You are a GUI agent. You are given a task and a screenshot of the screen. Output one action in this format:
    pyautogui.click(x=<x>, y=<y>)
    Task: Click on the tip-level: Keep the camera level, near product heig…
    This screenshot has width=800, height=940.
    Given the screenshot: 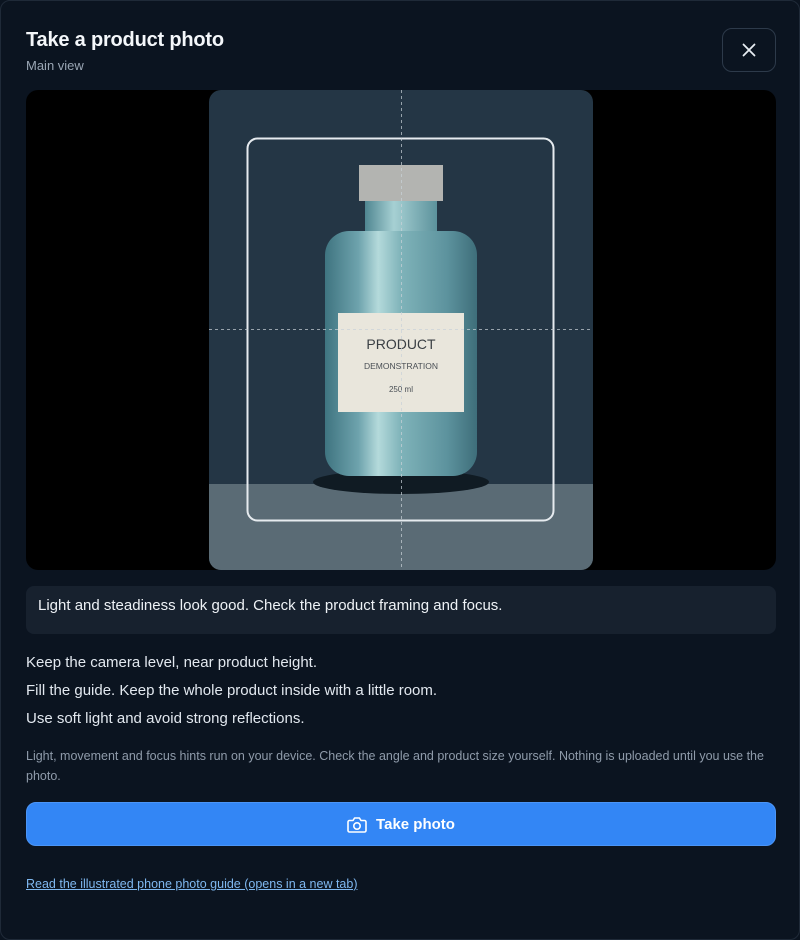 What is the action you would take?
    pyautogui.click(x=172, y=662)
    